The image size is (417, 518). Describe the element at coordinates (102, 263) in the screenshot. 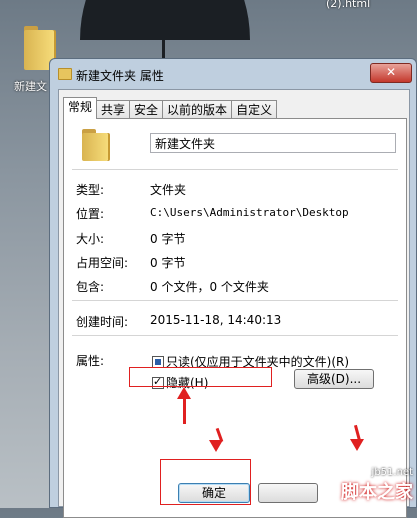

I see `size-on-disk-label: 占用空间:` at that location.